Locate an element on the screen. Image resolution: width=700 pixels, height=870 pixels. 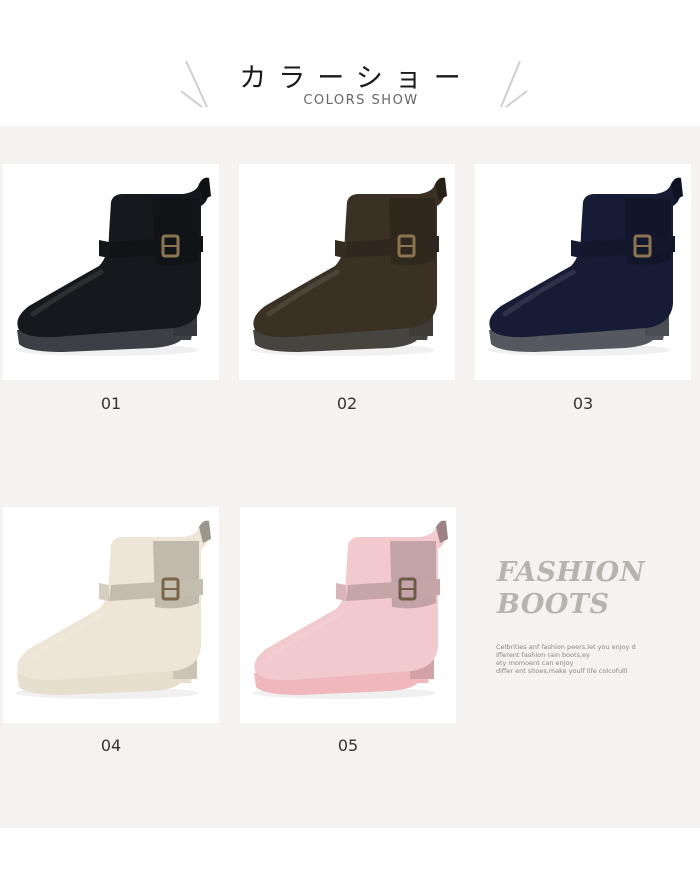
header: カラーショー COLORS SHOW is located at coordinates (350, 63).